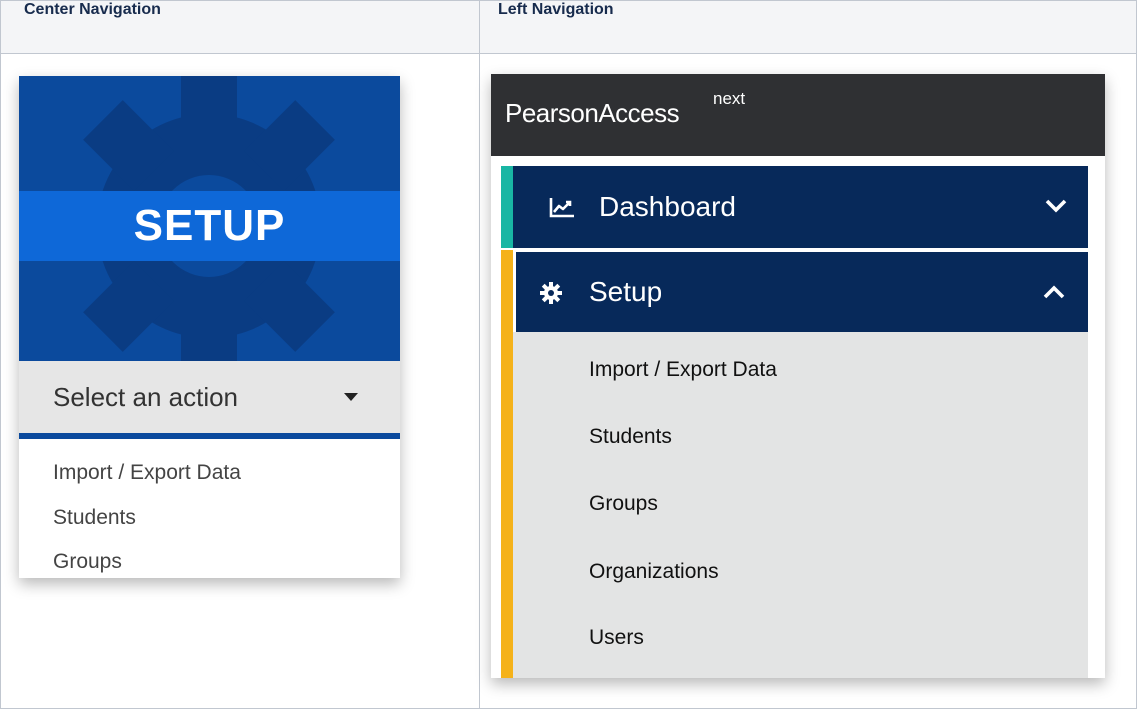 The width and height of the screenshot is (1137, 709). Describe the element at coordinates (729, 98) in the screenshot. I see `brand-logo-superscript: next` at that location.